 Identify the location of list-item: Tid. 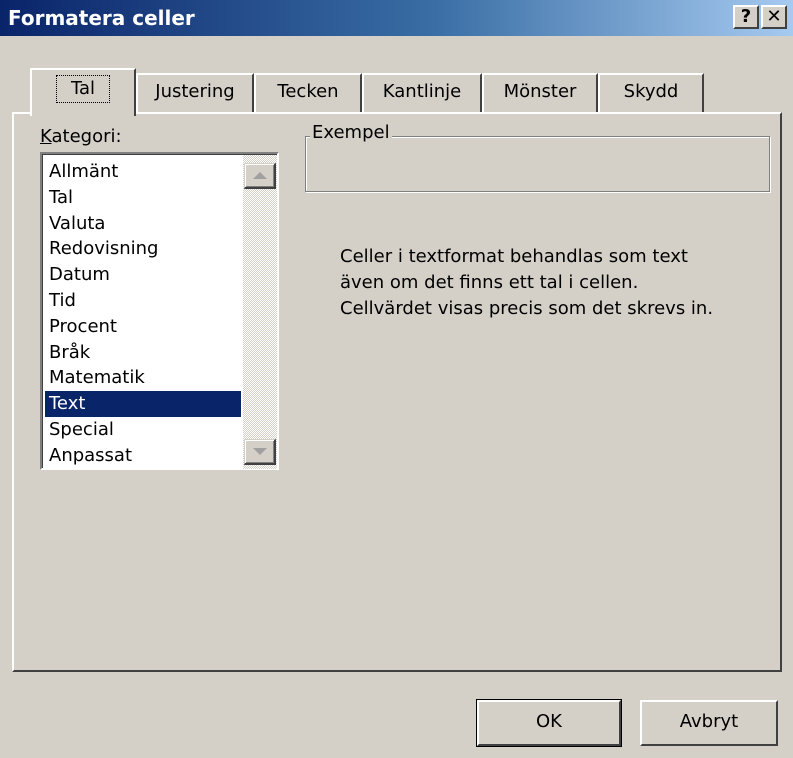
(143, 301).